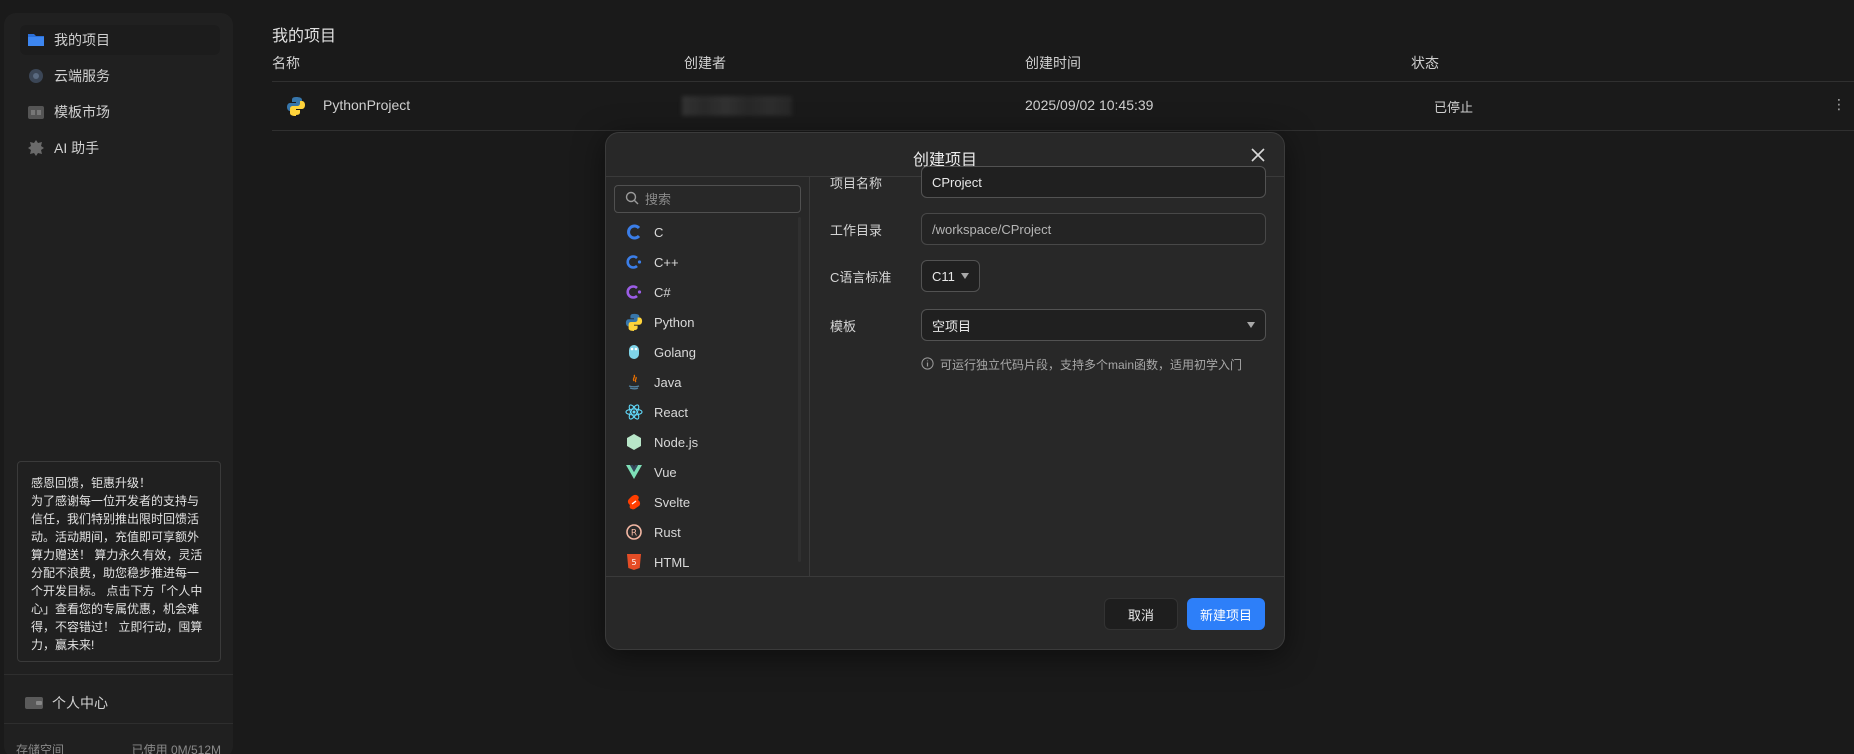 This screenshot has width=1854, height=754. Describe the element at coordinates (634, 262) in the screenshot. I see `cpp-icon` at that location.